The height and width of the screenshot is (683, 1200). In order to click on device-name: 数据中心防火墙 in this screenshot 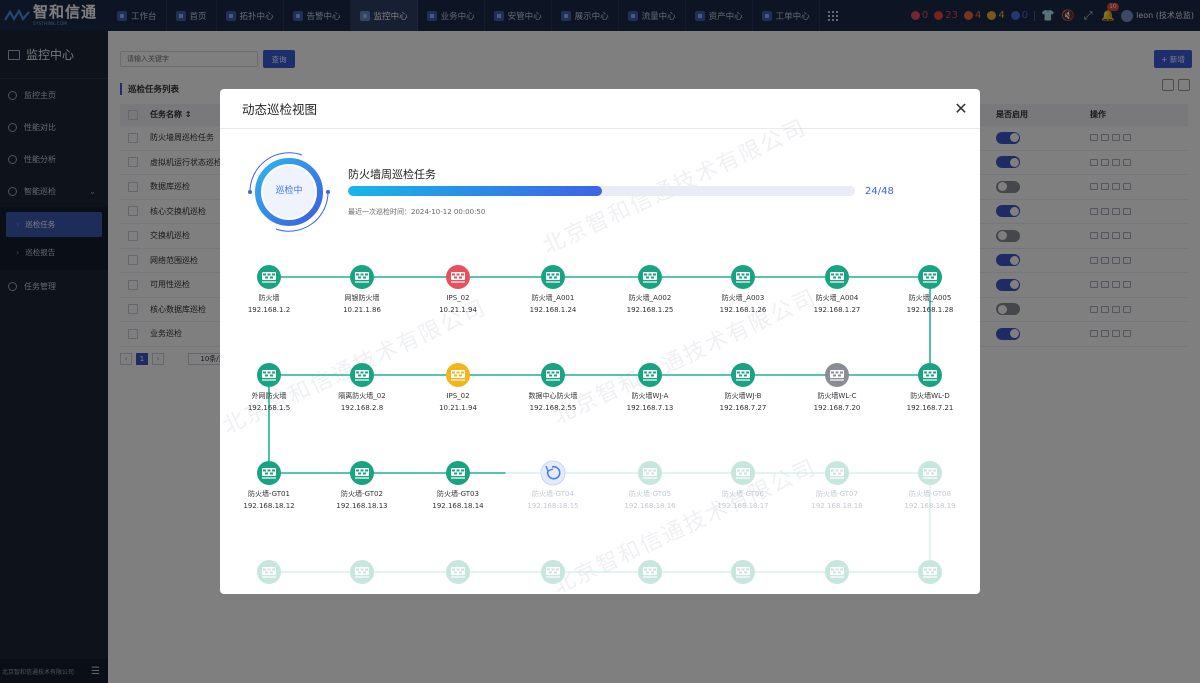, I will do `click(553, 396)`.